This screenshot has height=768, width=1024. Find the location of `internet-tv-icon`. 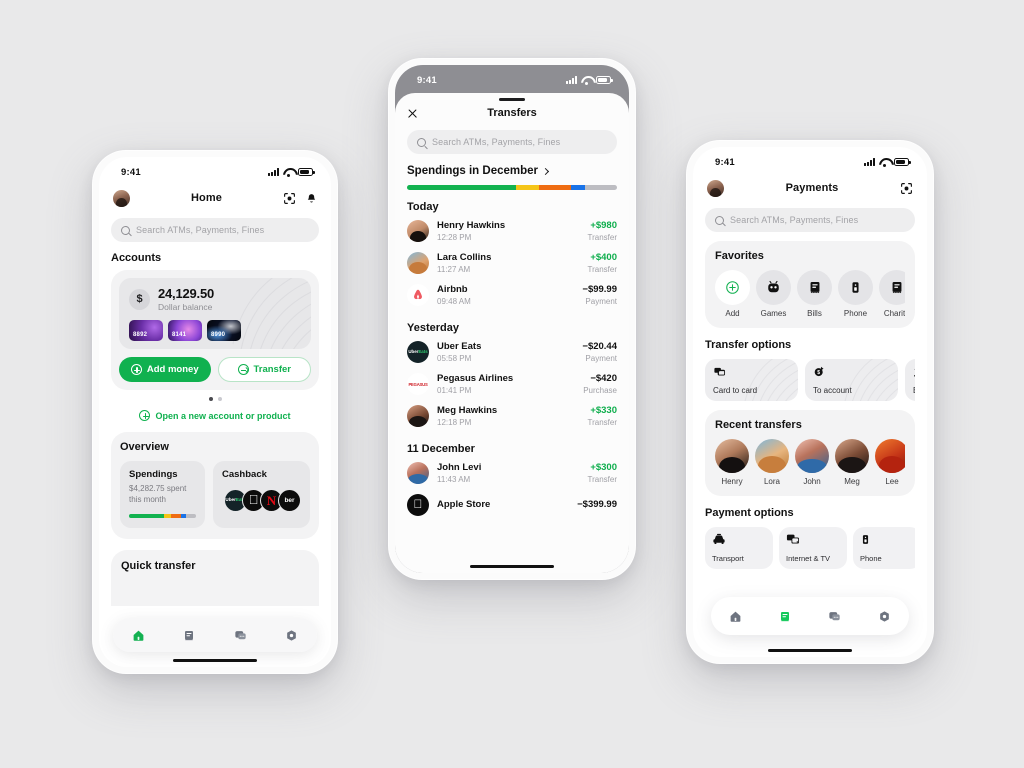

internet-tv-icon is located at coordinates (792, 539).